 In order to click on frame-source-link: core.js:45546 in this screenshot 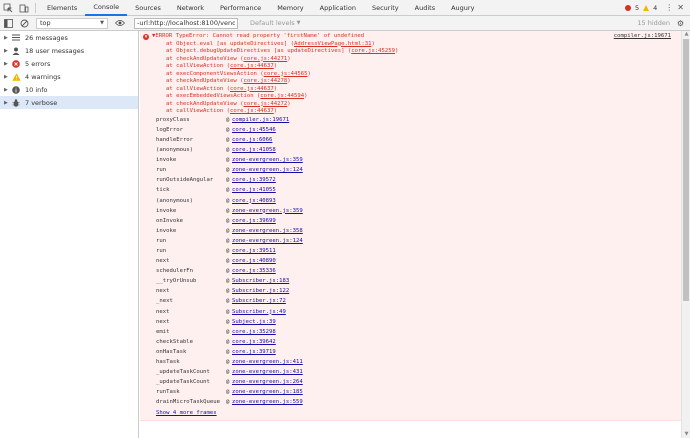, I will do `click(254, 131)`.